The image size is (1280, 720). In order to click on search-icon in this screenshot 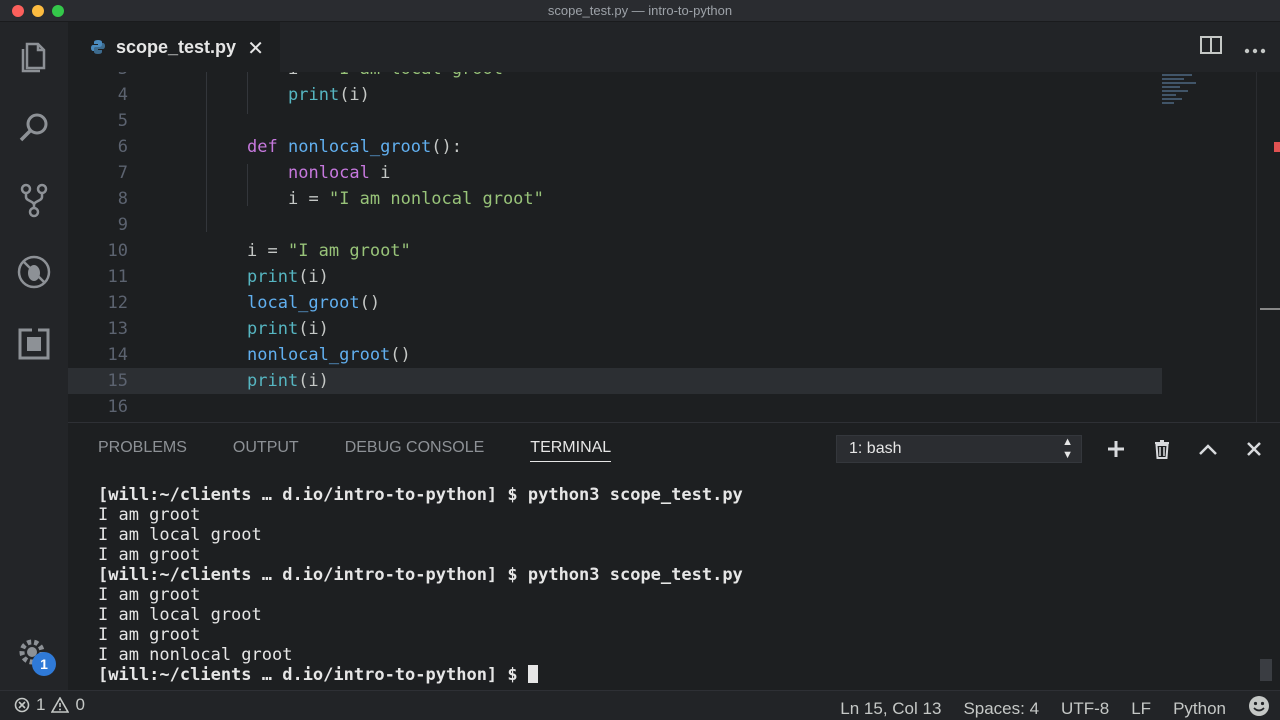, I will do `click(34, 128)`.